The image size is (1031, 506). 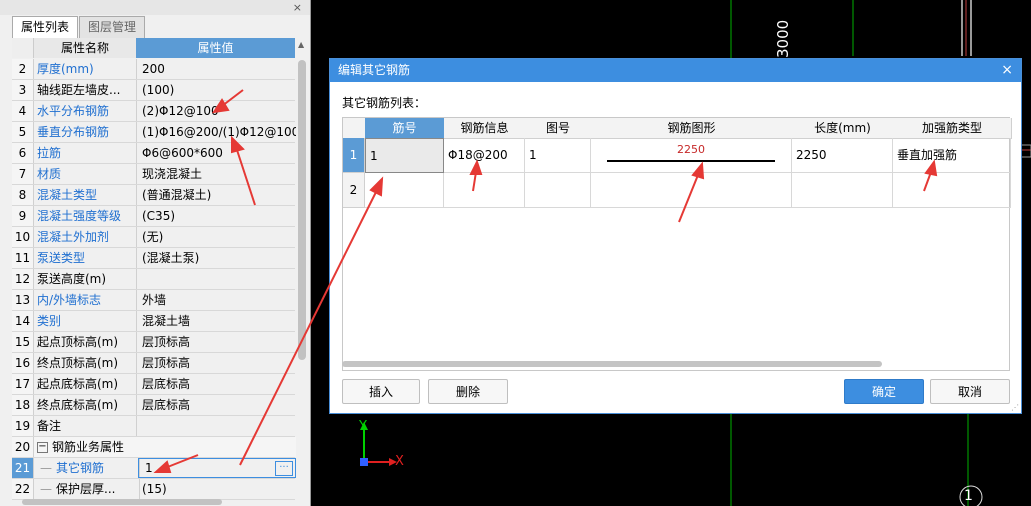 I want to click on property-row: 19 备注, so click(x=153, y=426).